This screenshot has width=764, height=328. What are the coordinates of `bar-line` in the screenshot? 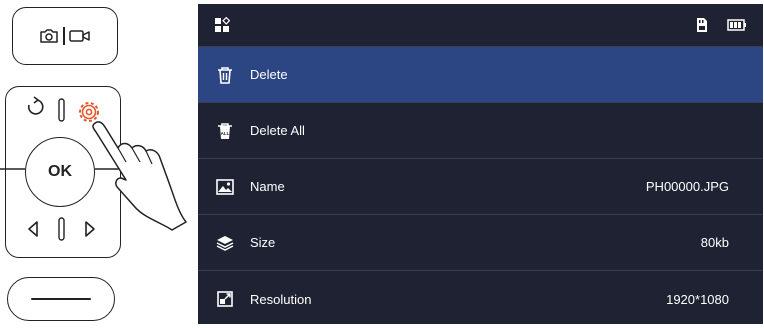 It's located at (61, 299).